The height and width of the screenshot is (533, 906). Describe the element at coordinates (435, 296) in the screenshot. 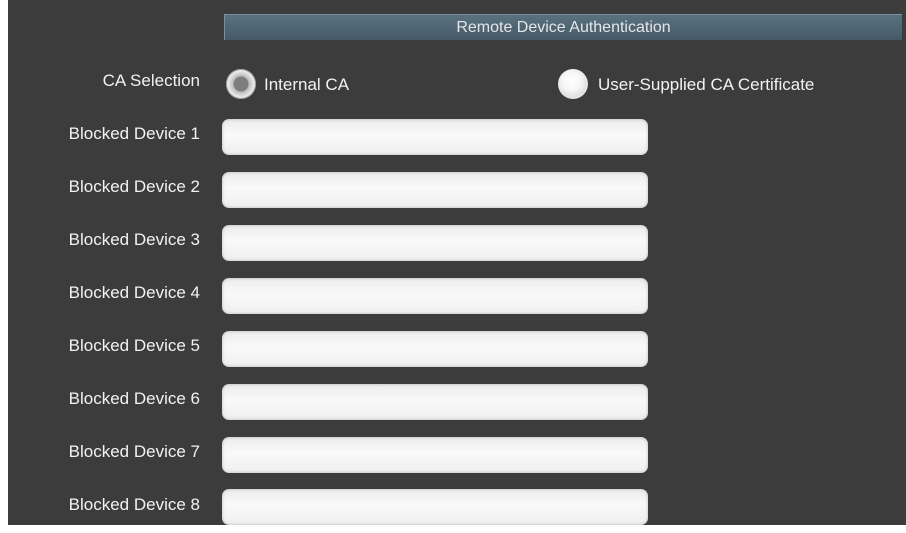

I see `blocked-device-4-input` at that location.